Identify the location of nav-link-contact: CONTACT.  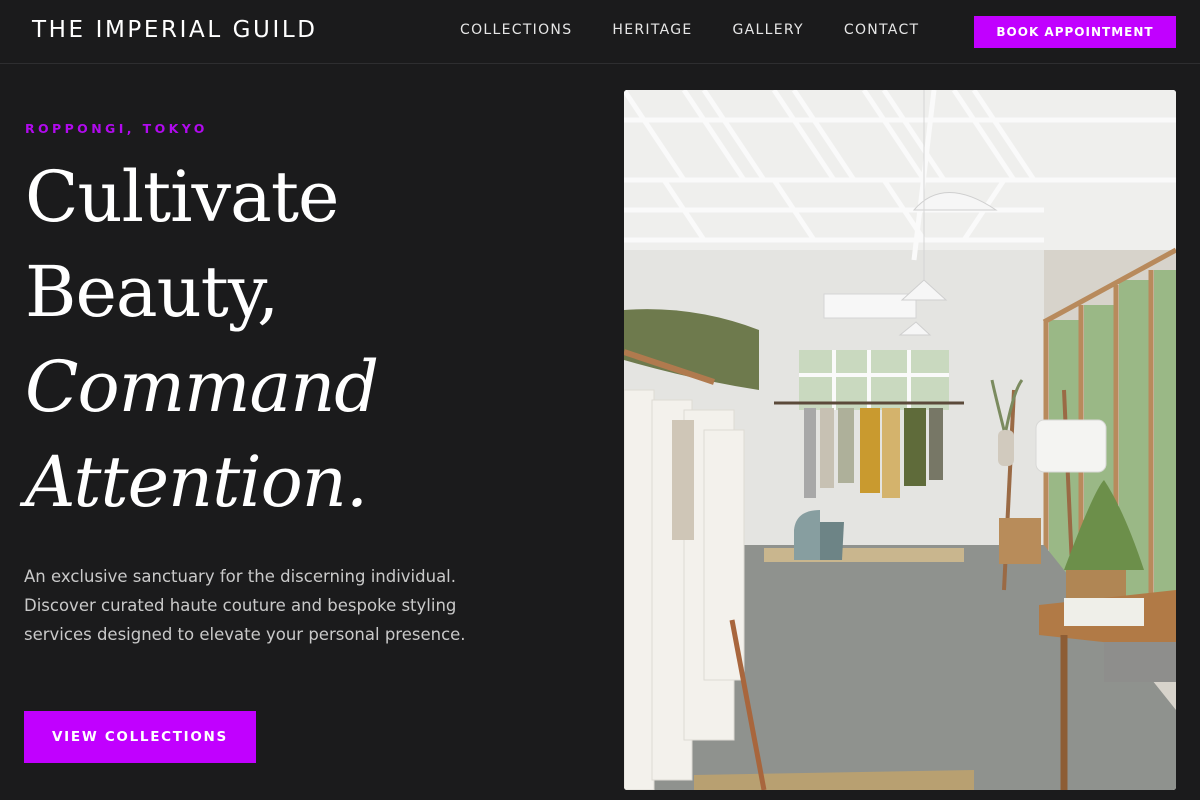
(882, 30).